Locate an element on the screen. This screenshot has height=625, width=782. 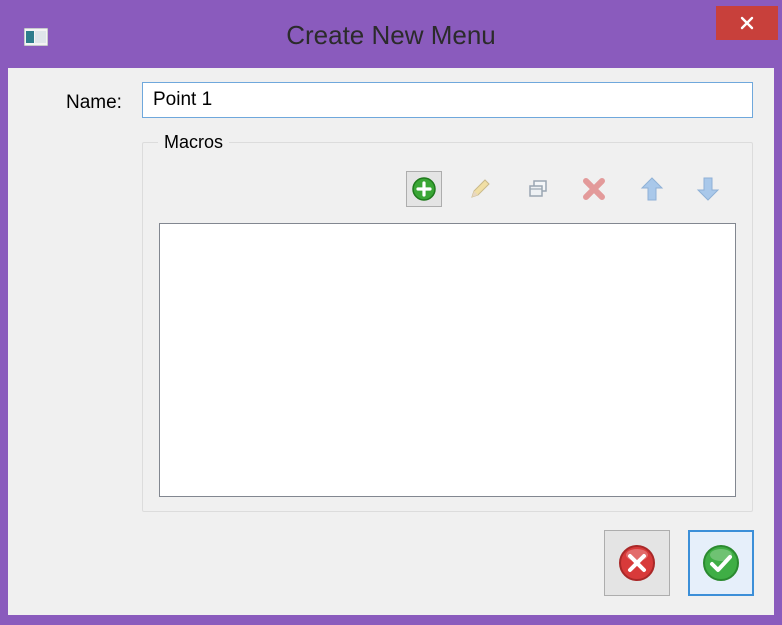
ok-button is located at coordinates (721, 563).